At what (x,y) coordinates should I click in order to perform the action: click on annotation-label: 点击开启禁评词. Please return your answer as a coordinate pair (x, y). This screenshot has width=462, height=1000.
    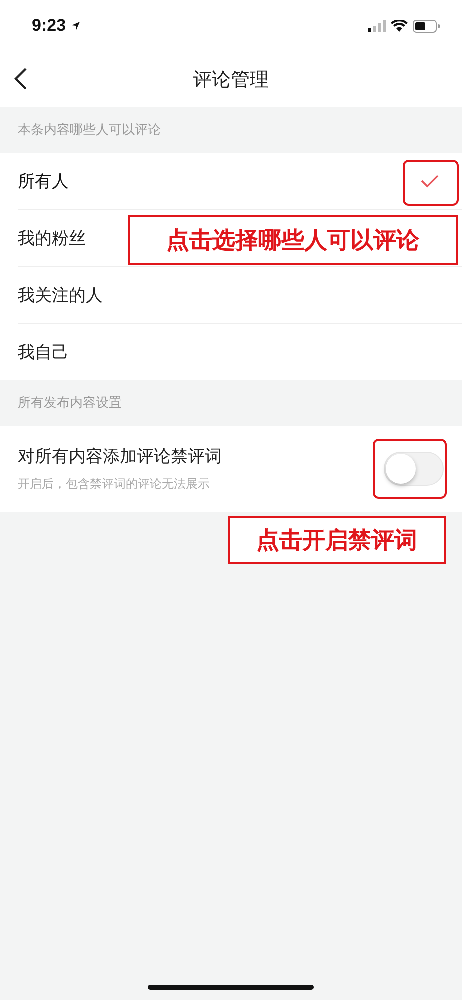
    Looking at the image, I should click on (337, 540).